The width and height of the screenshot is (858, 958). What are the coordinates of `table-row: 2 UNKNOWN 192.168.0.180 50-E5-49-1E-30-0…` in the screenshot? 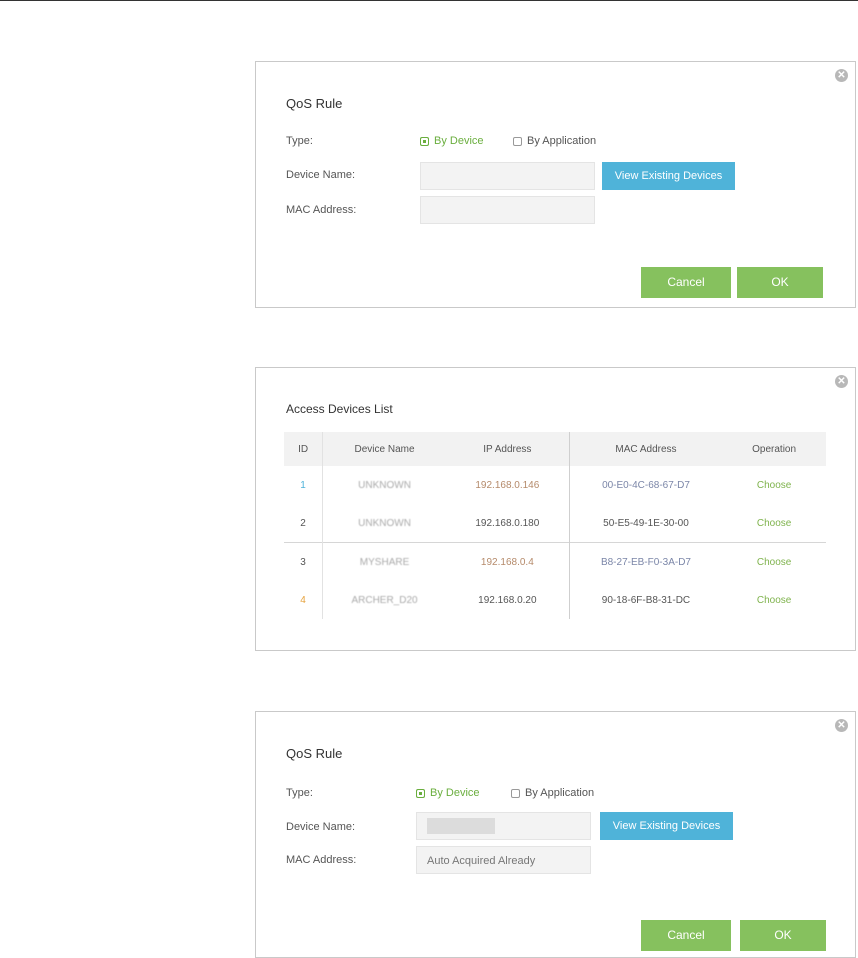 It's located at (555, 523).